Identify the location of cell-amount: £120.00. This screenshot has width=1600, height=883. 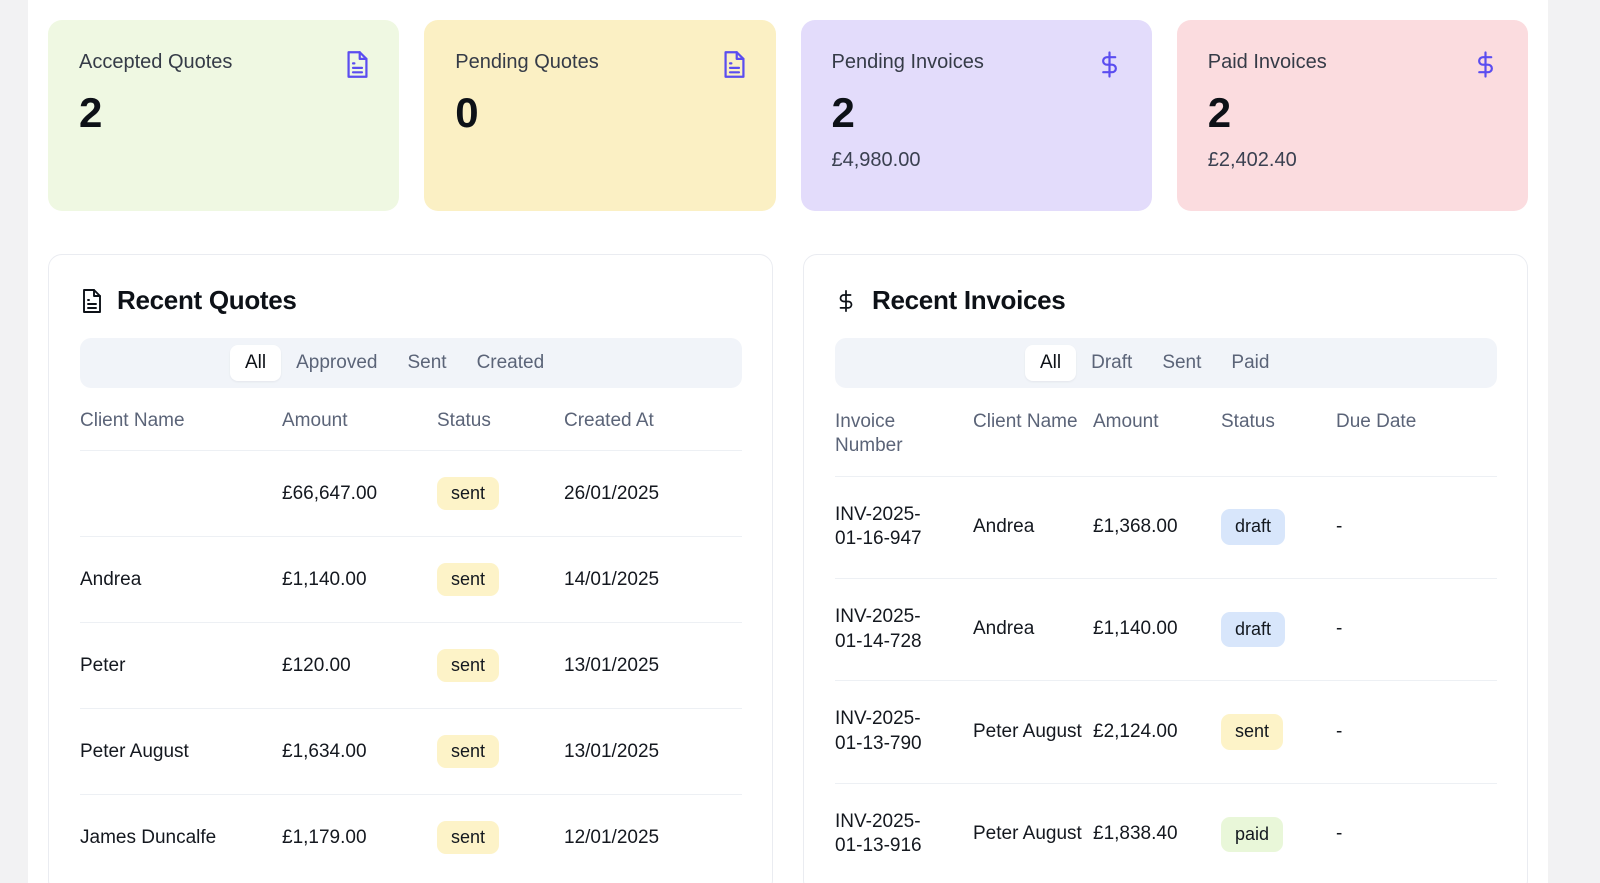
(359, 665).